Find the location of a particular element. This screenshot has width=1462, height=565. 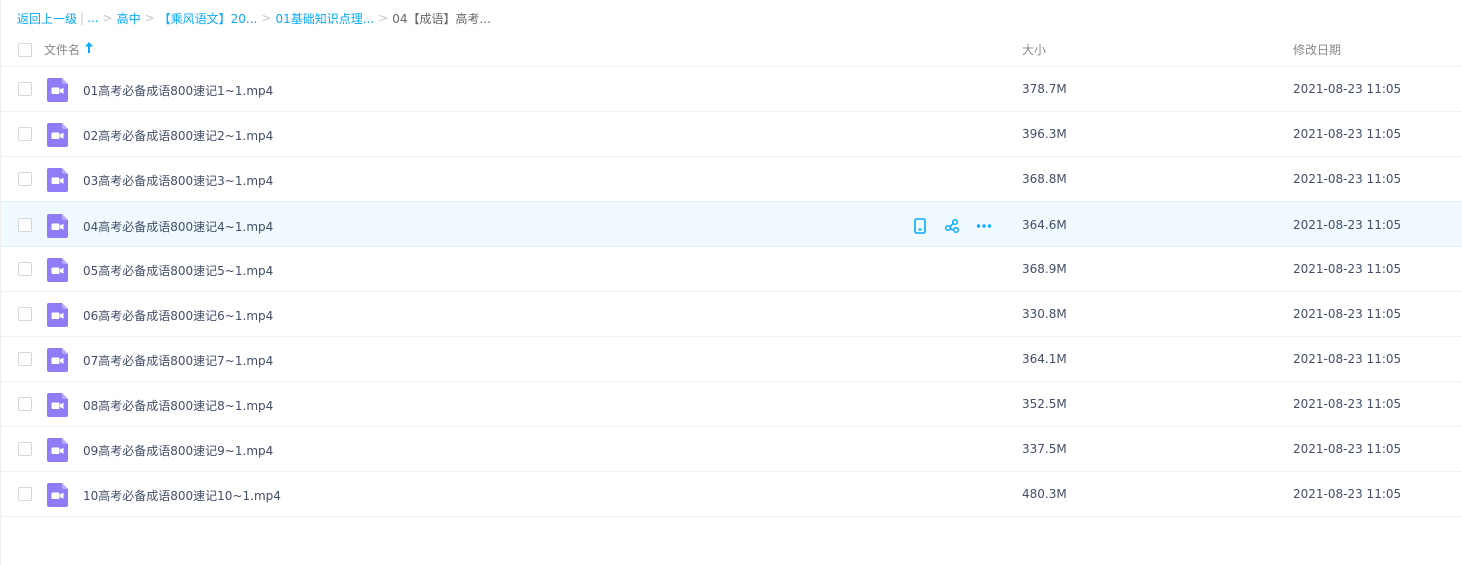

sort-ascending-icon is located at coordinates (89, 47).